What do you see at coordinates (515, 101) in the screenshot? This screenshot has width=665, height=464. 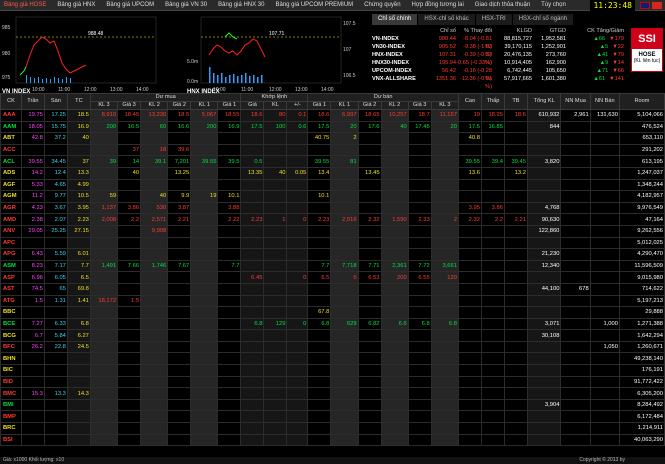 I see `col-tb: TB` at bounding box center [515, 101].